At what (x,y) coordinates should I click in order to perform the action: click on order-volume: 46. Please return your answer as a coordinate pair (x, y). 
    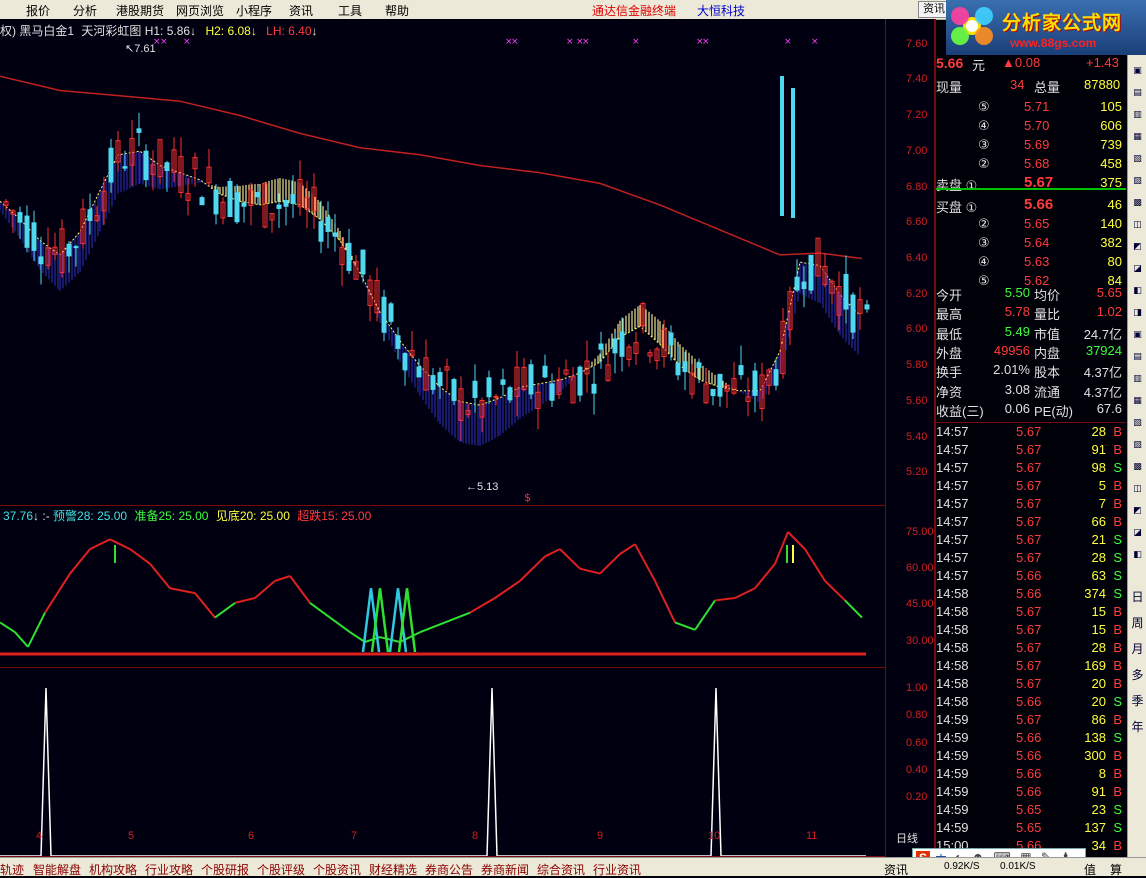
    Looking at the image, I should click on (1114, 204).